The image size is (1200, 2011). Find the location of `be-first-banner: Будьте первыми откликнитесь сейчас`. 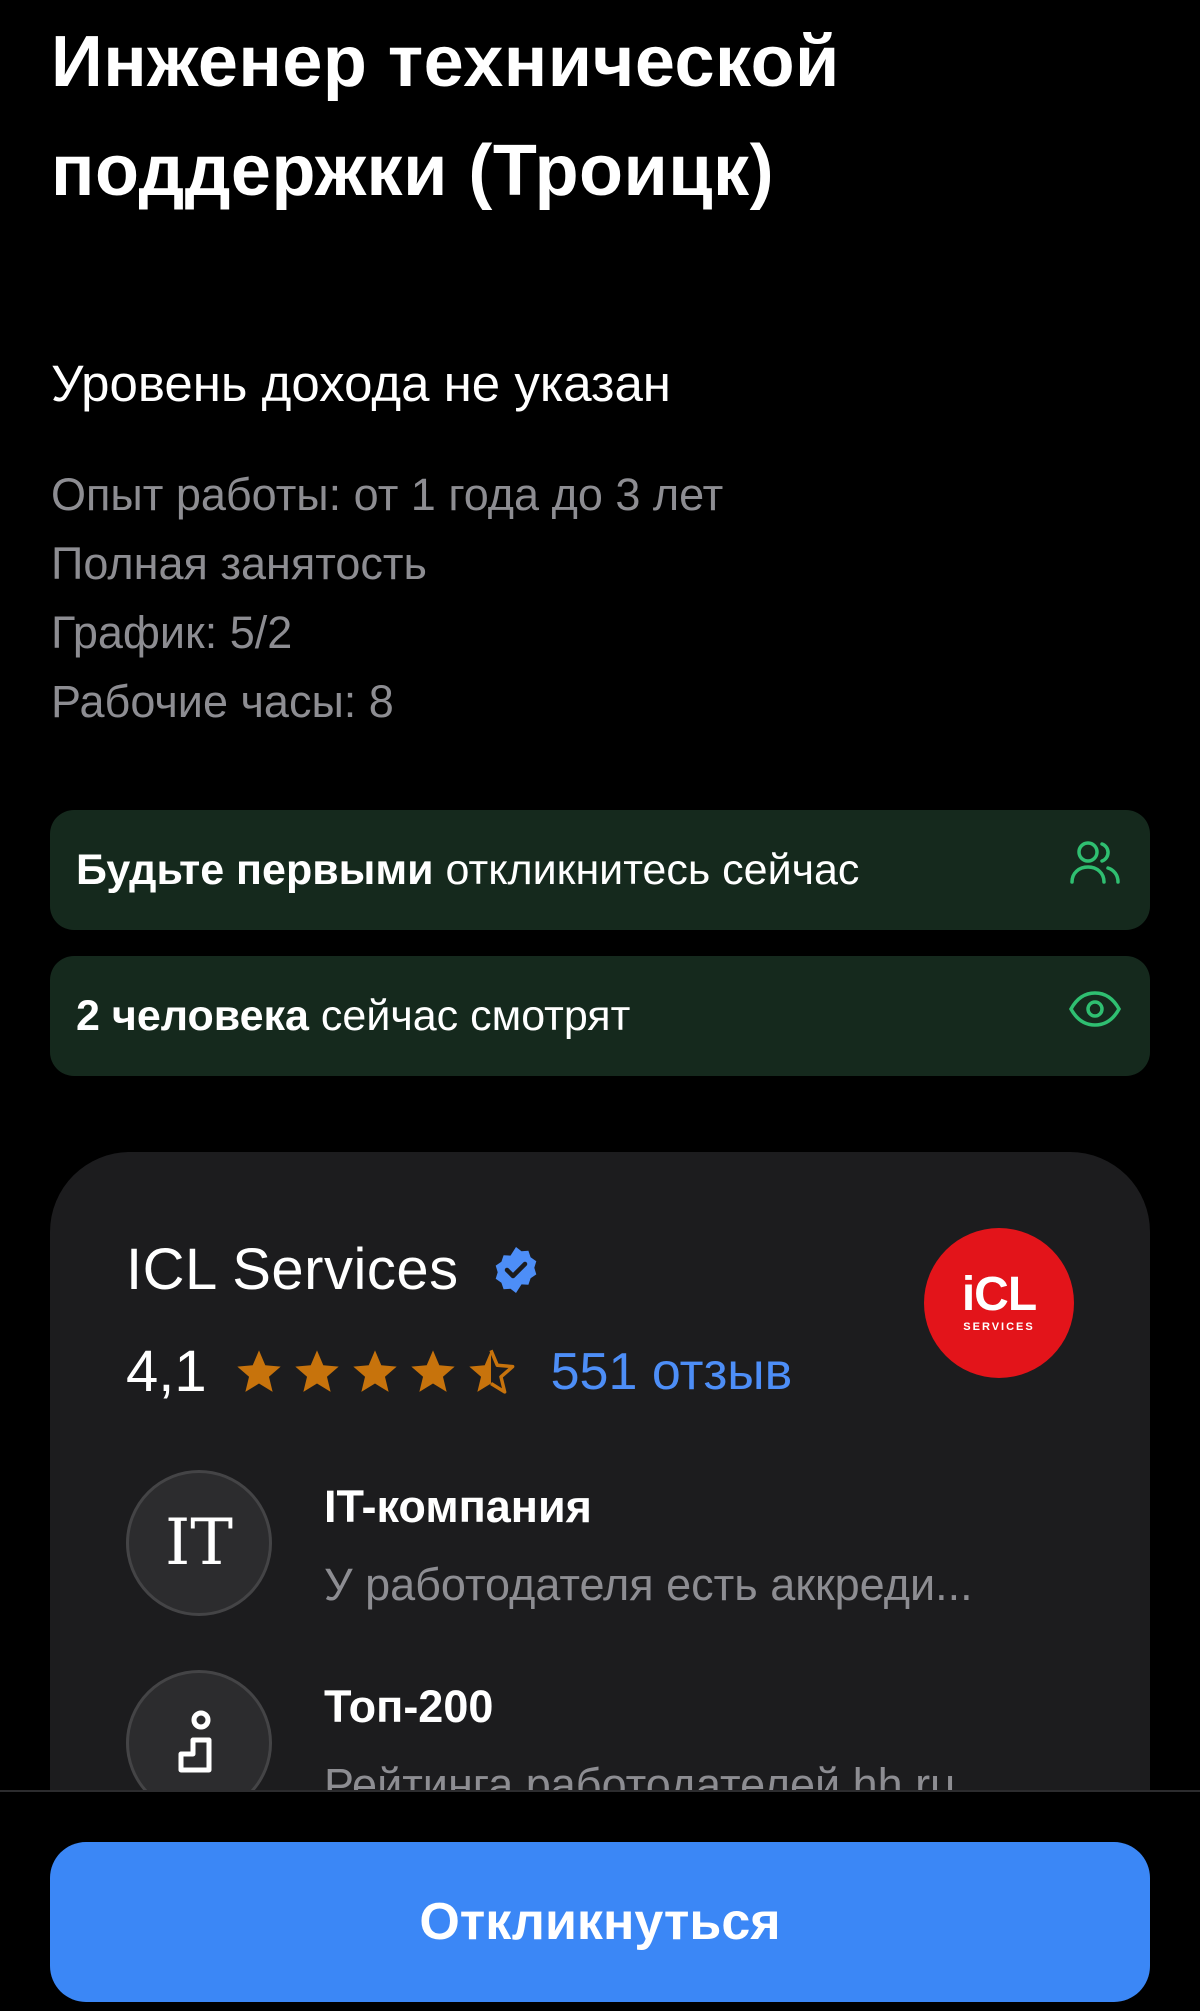

be-first-banner: Будьте первыми откликнитесь сейчас is located at coordinates (600, 870).